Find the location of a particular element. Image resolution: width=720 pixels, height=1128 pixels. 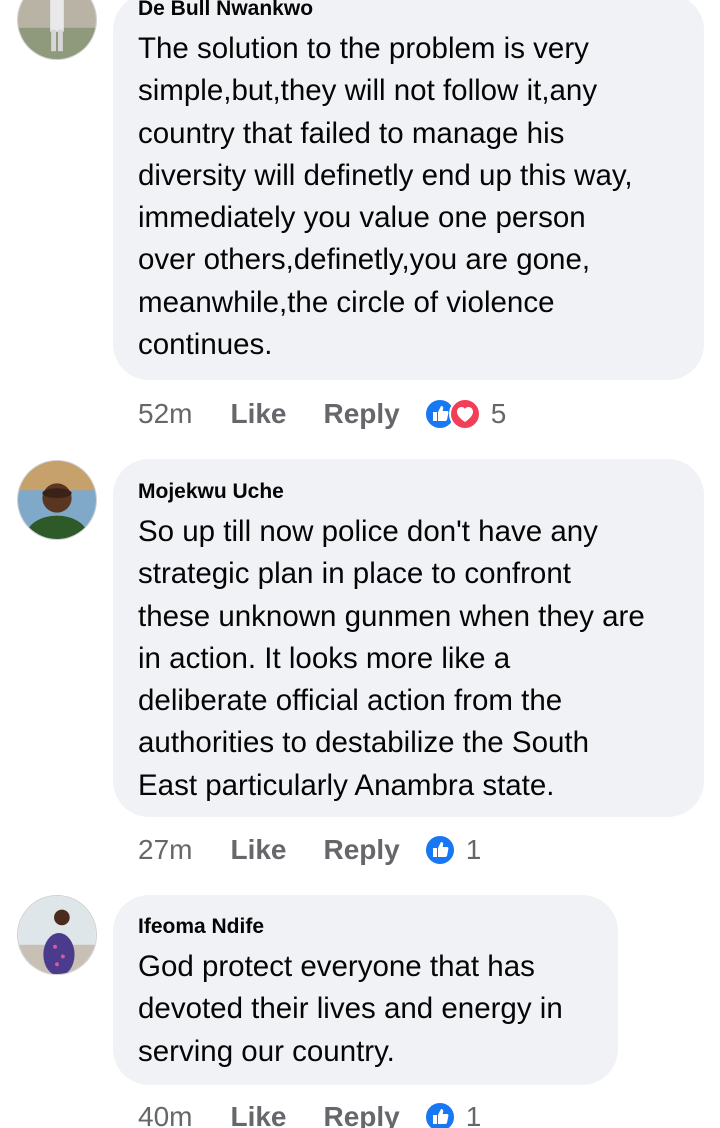

reaction-count: 5 is located at coordinates (498, 413).